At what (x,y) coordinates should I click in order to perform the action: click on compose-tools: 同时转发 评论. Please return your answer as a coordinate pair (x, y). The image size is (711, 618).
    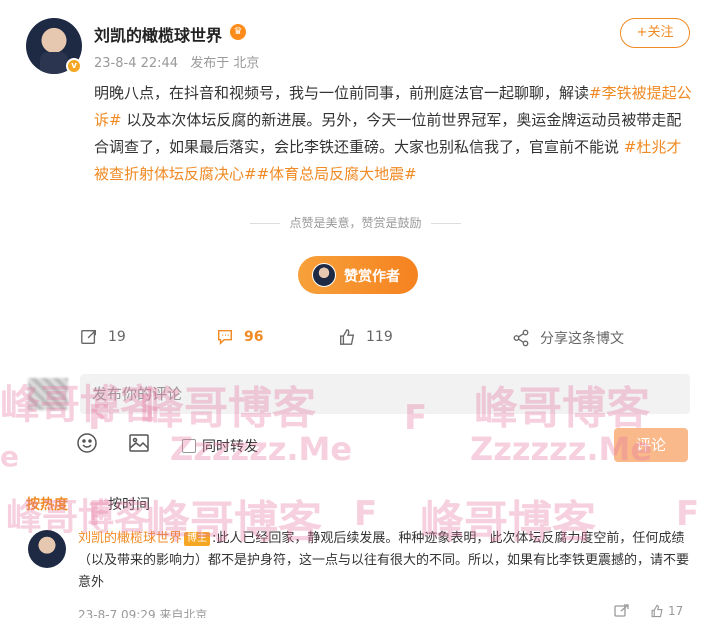
    Looking at the image, I should click on (355, 444).